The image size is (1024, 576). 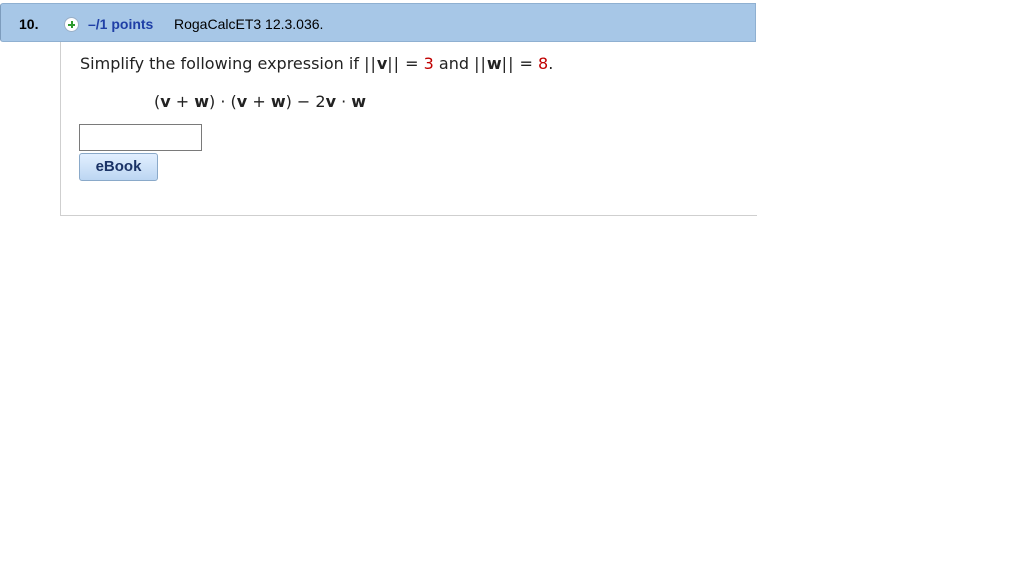 What do you see at coordinates (71, 24) in the screenshot?
I see `plus-circle-icon` at bounding box center [71, 24].